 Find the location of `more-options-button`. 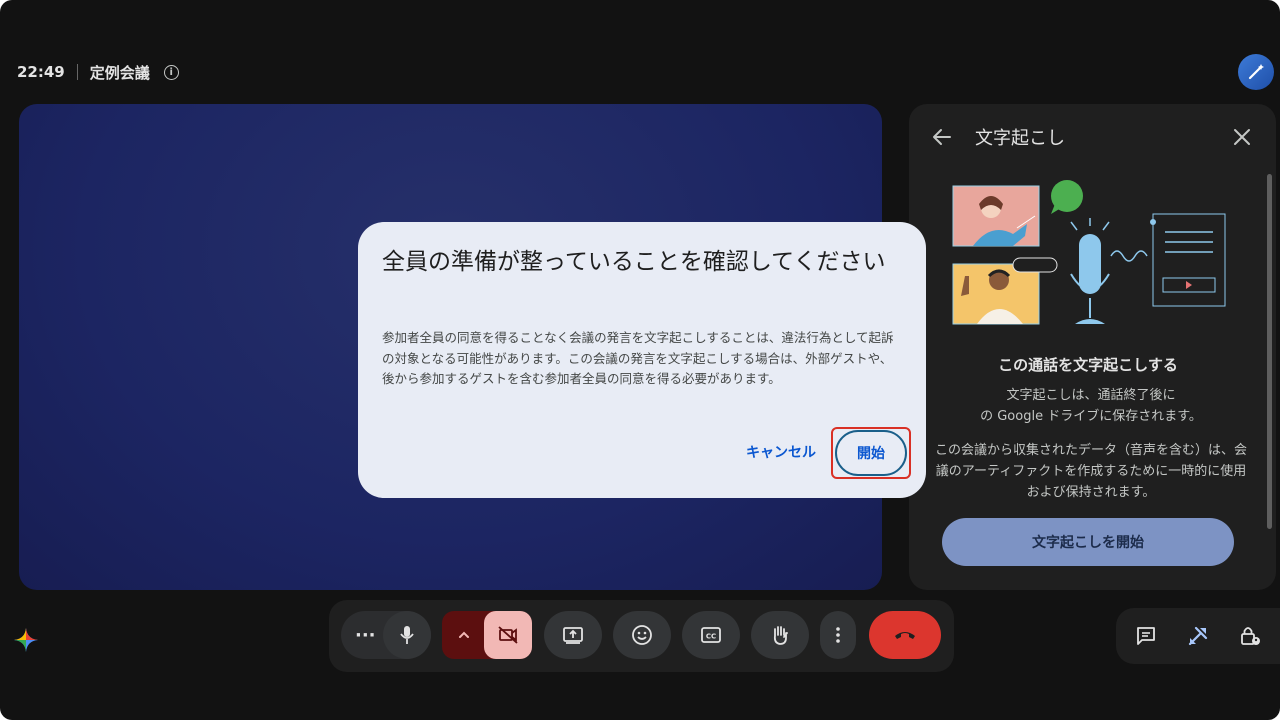

more-options-button is located at coordinates (838, 635).